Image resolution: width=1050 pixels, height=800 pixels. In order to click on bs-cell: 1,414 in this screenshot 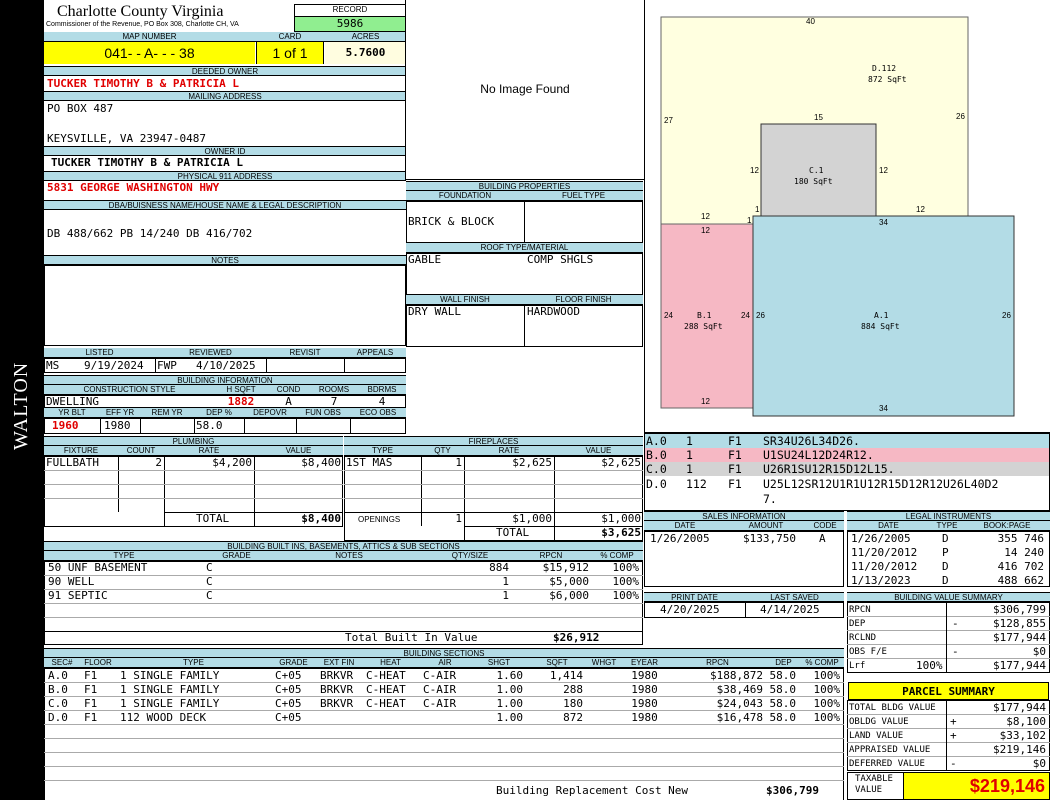, I will do `click(566, 675)`.